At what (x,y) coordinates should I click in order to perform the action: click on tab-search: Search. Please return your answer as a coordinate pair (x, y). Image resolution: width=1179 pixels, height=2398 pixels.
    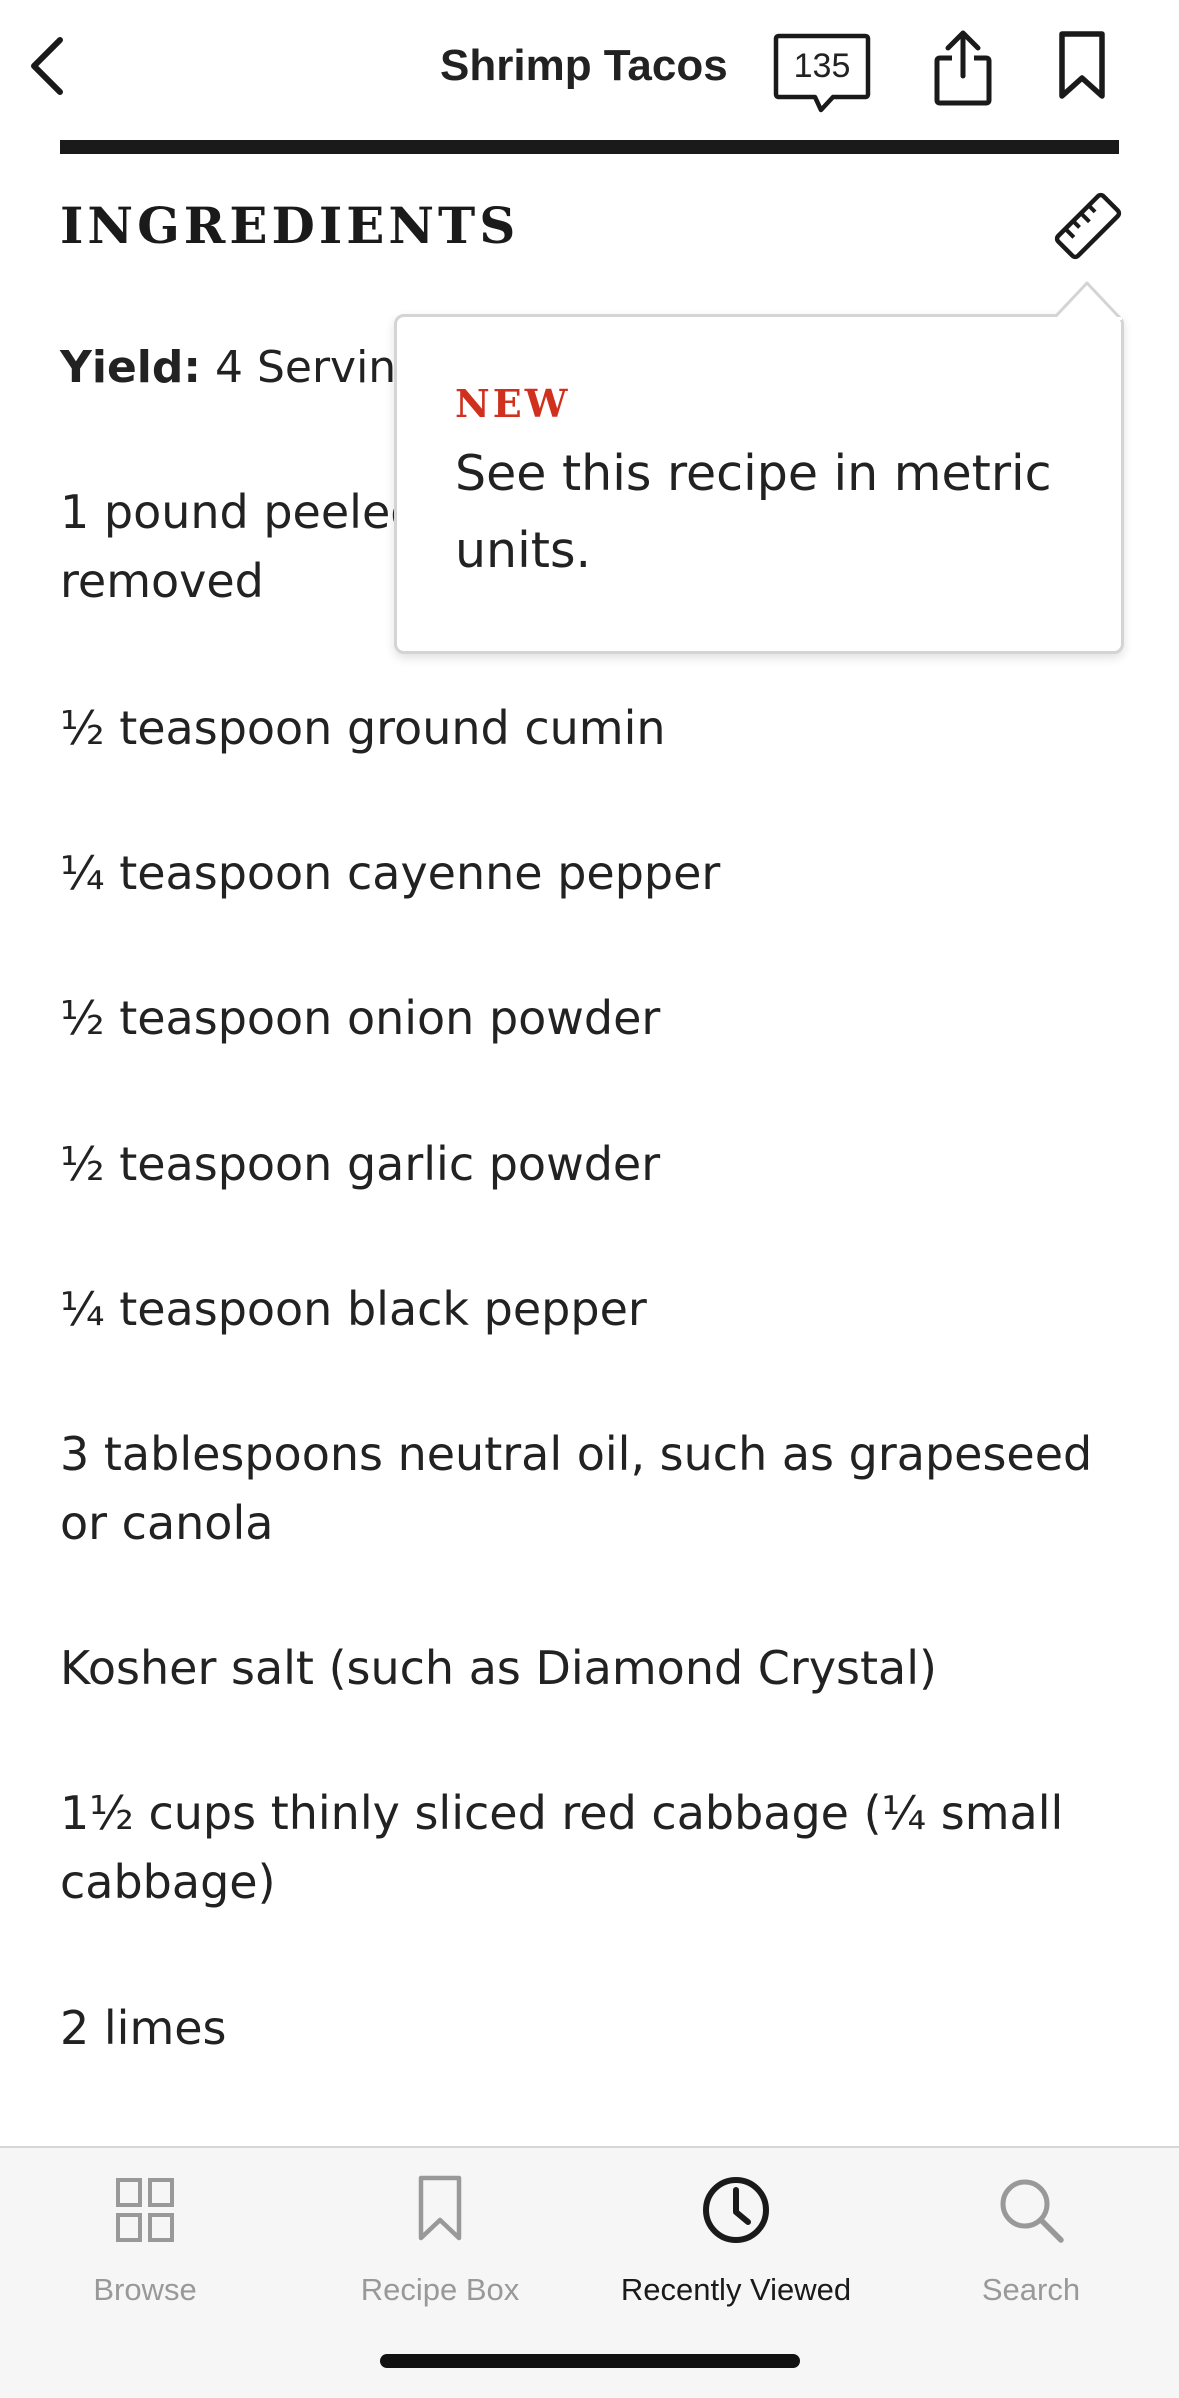
    Looking at the image, I should click on (1031, 2237).